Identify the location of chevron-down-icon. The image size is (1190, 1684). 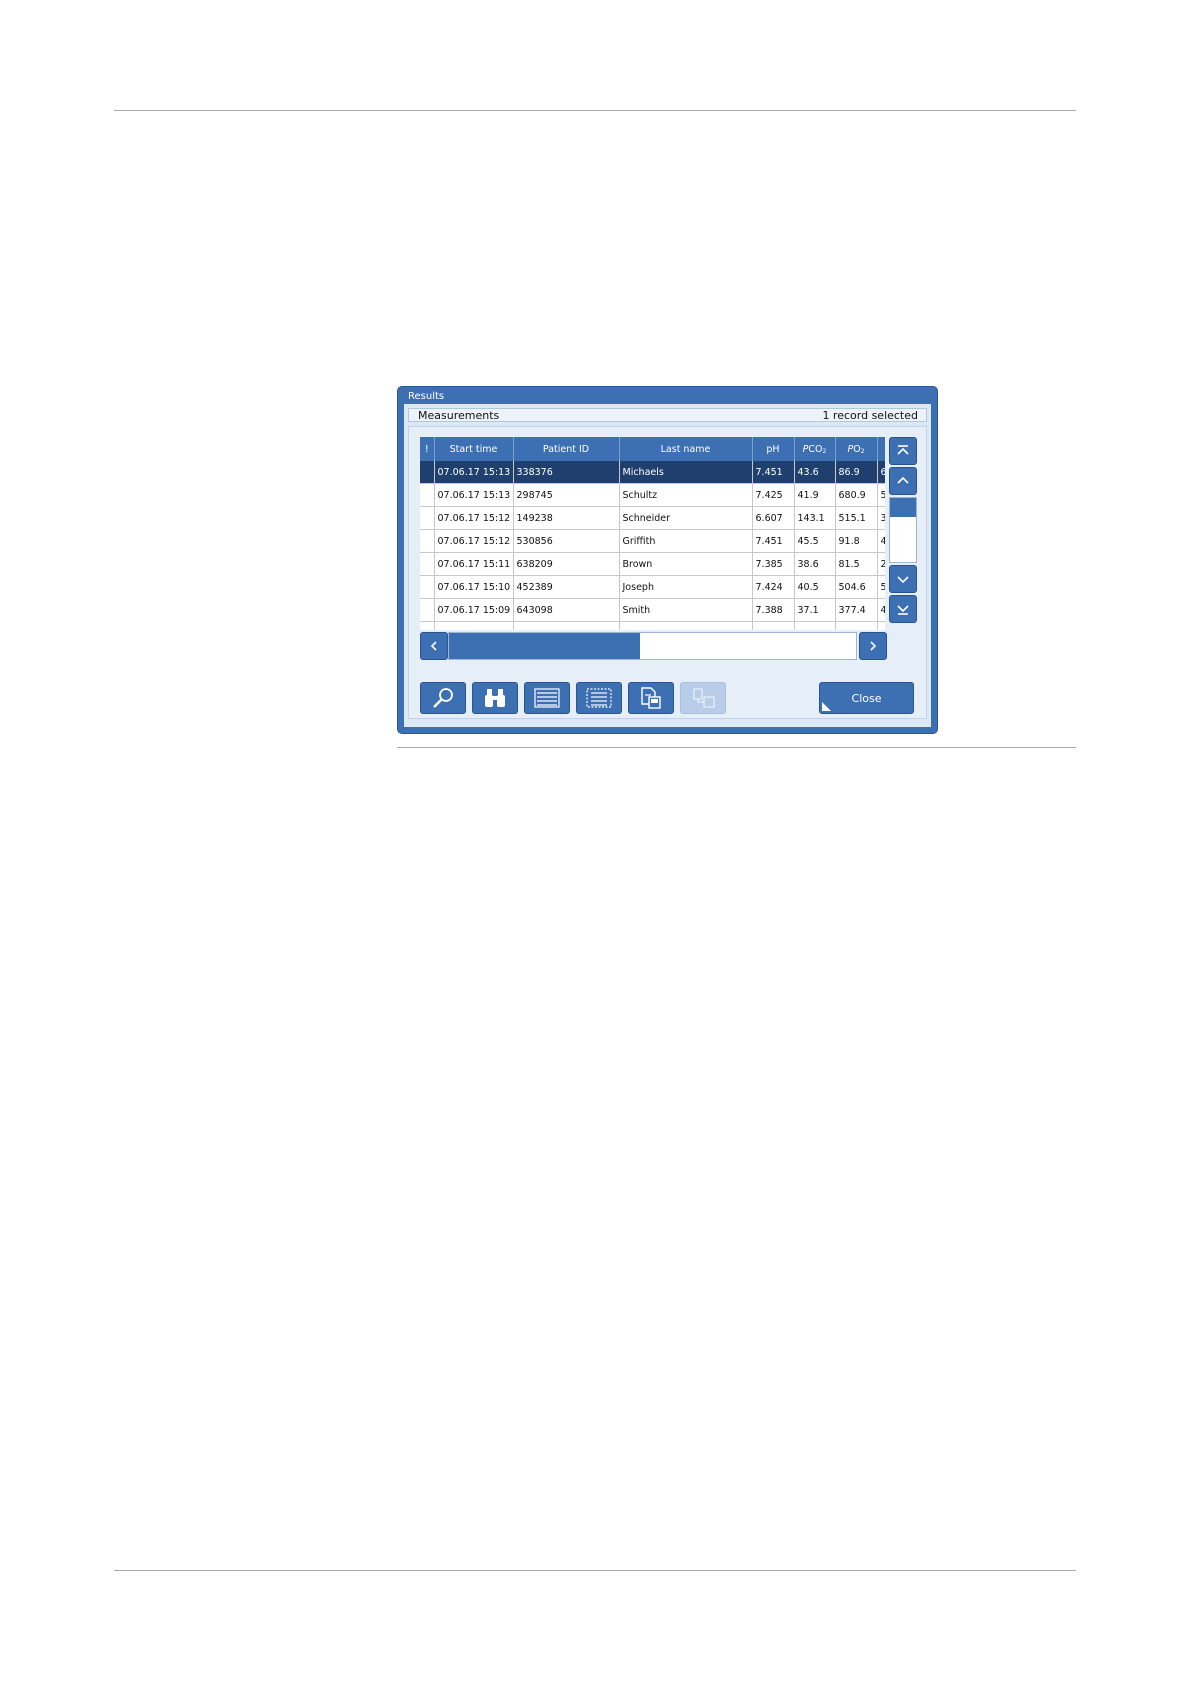
(903, 580).